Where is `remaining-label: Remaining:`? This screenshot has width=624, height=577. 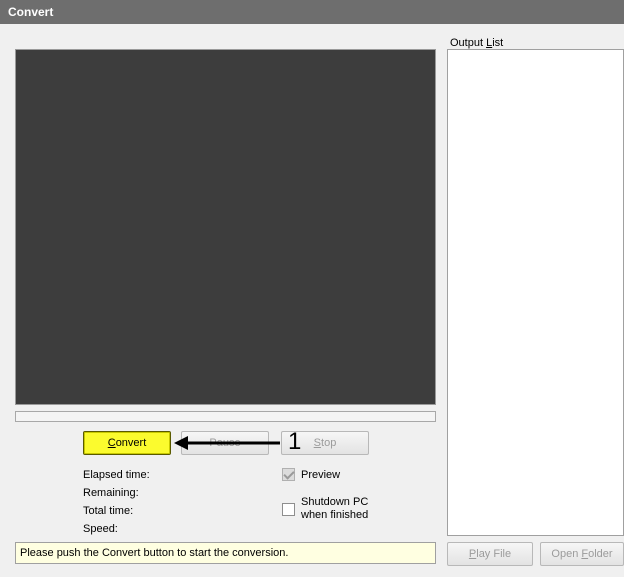 remaining-label: Remaining: is located at coordinates (111, 493).